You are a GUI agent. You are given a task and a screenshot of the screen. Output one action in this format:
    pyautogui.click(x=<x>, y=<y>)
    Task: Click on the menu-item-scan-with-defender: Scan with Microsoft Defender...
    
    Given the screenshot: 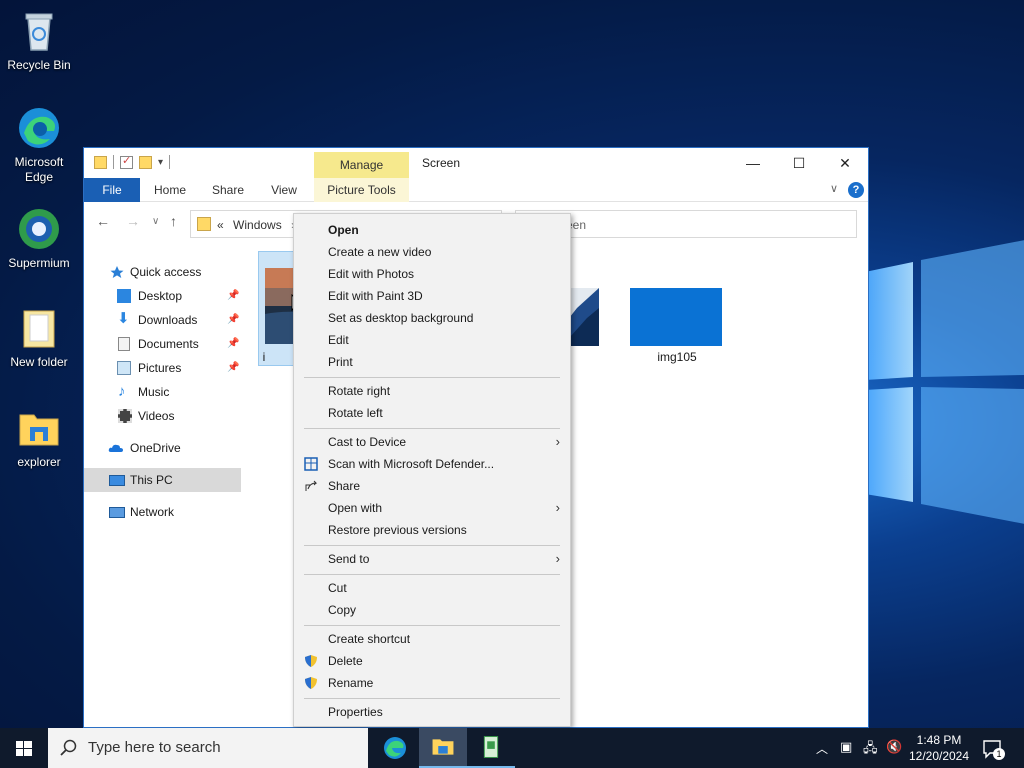 What is the action you would take?
    pyautogui.click(x=432, y=464)
    